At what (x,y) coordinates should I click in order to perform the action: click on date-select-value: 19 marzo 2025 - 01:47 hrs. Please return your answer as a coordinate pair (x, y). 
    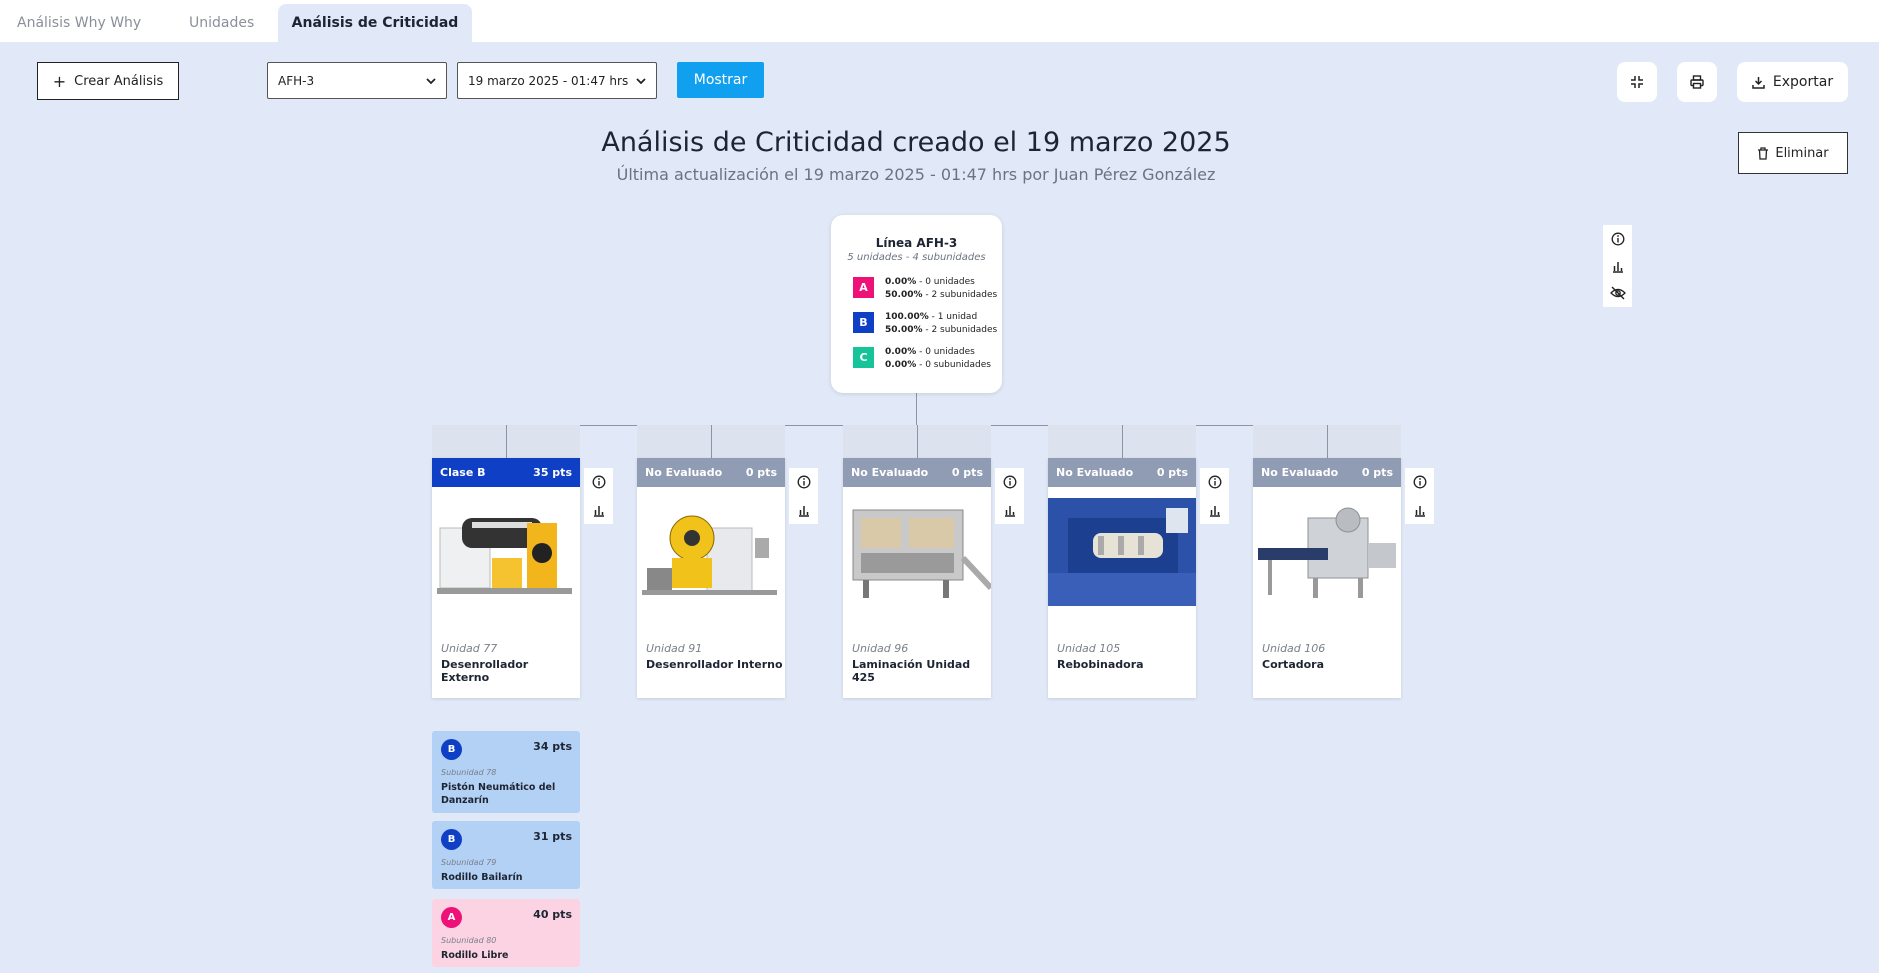
    Looking at the image, I should click on (548, 80).